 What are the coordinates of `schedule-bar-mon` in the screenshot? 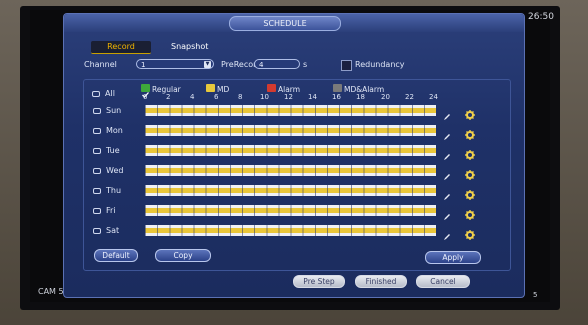 It's located at (290, 130).